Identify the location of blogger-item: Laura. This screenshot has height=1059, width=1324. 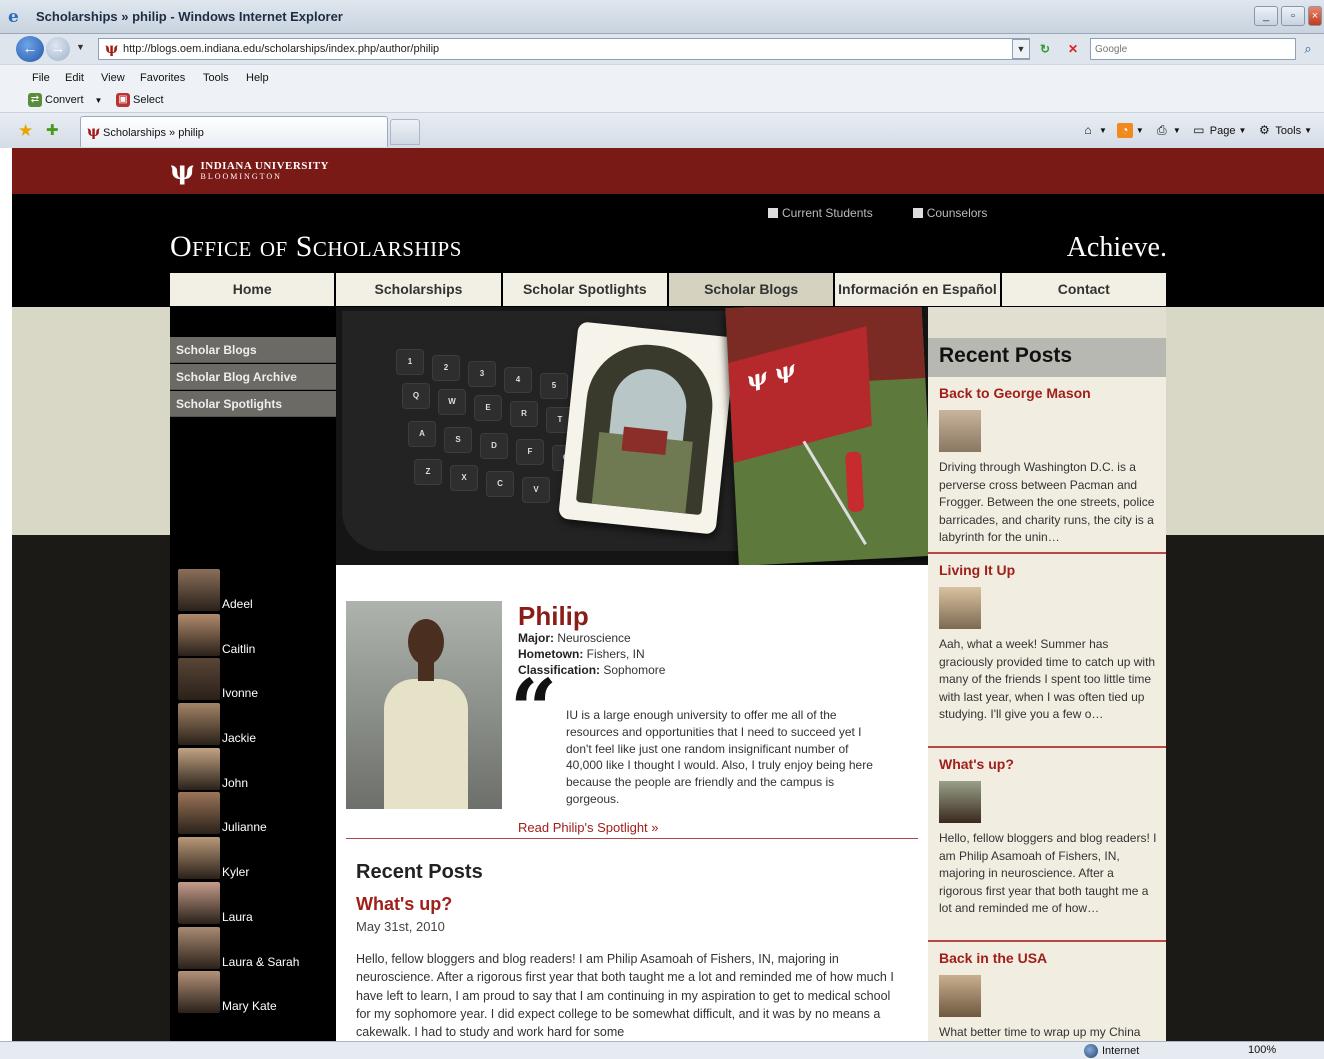
(257, 904).